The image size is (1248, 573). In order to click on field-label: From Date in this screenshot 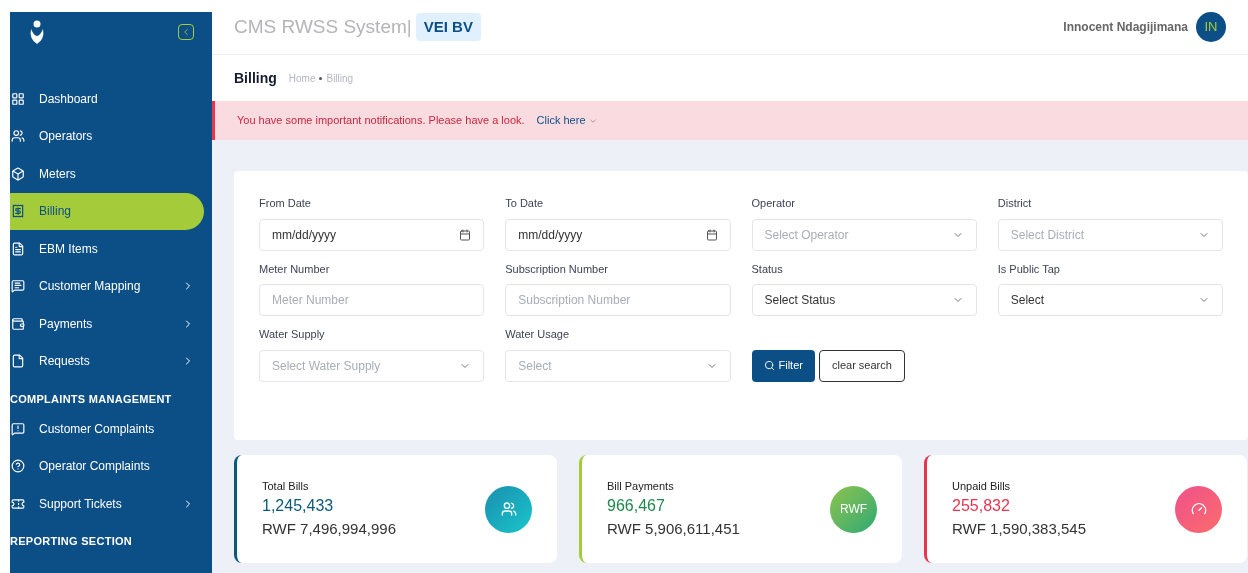, I will do `click(285, 203)`.